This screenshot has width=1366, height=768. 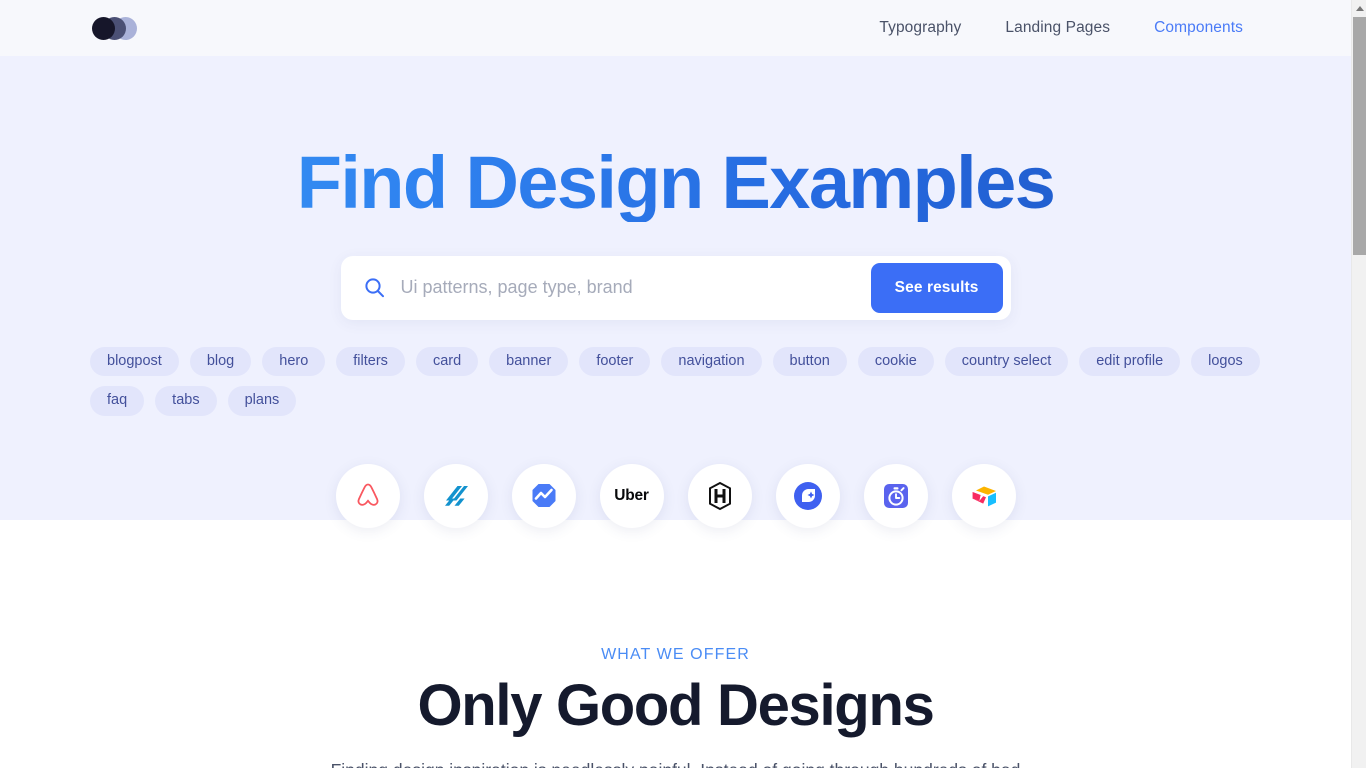 I want to click on vertical-scrollbar, so click(x=1358, y=384).